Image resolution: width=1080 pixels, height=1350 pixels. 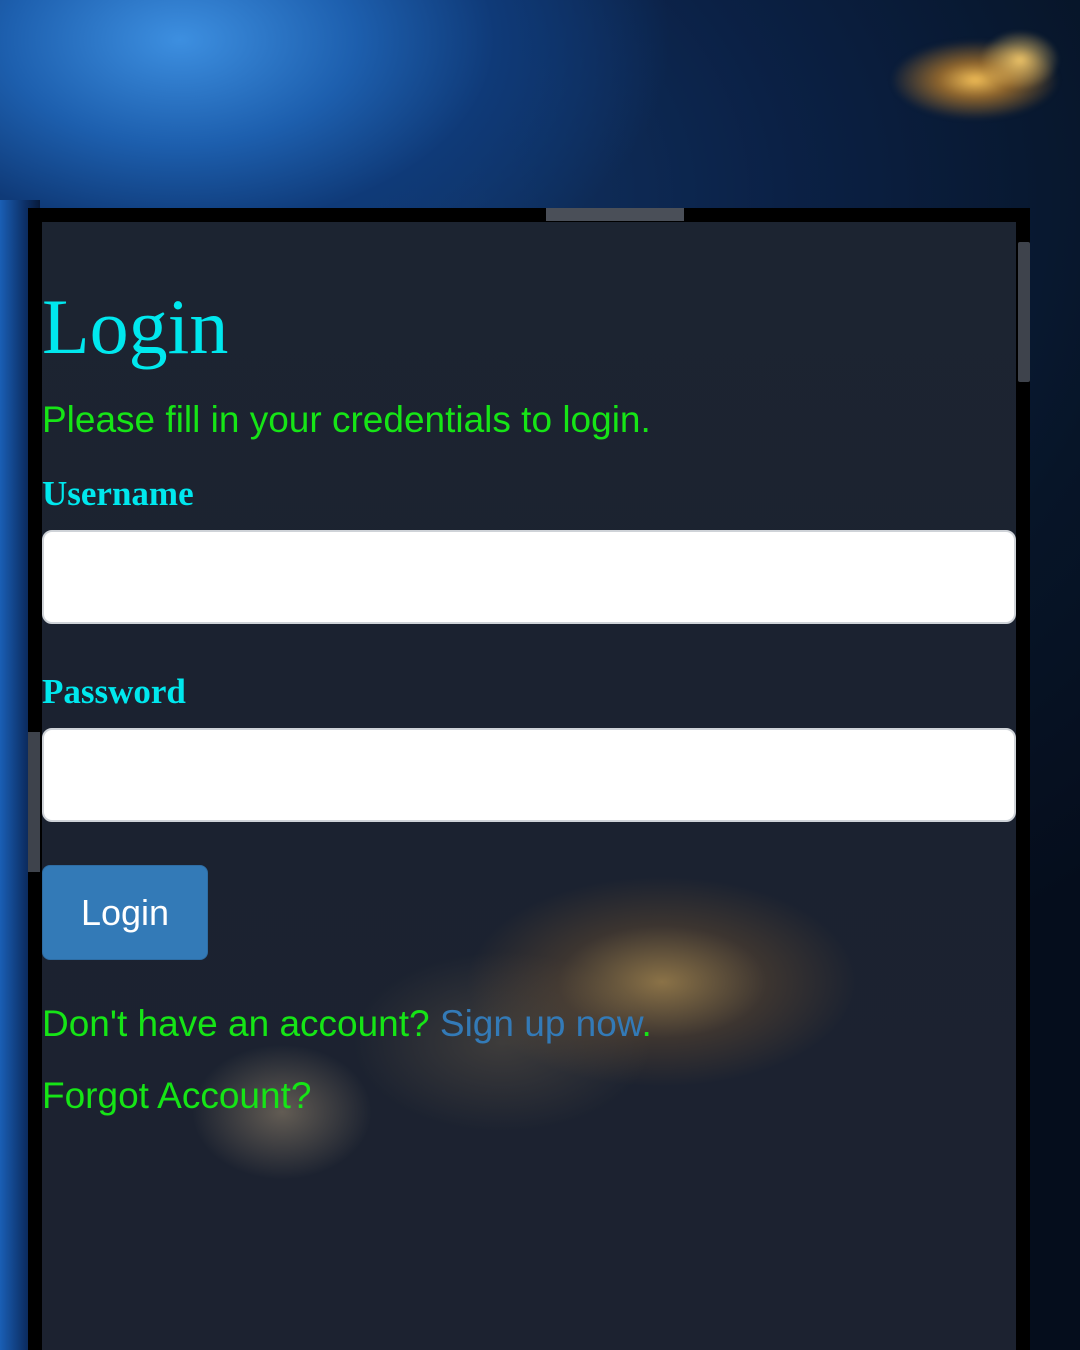 I want to click on vertical-scrollbar, so click(x=1024, y=312).